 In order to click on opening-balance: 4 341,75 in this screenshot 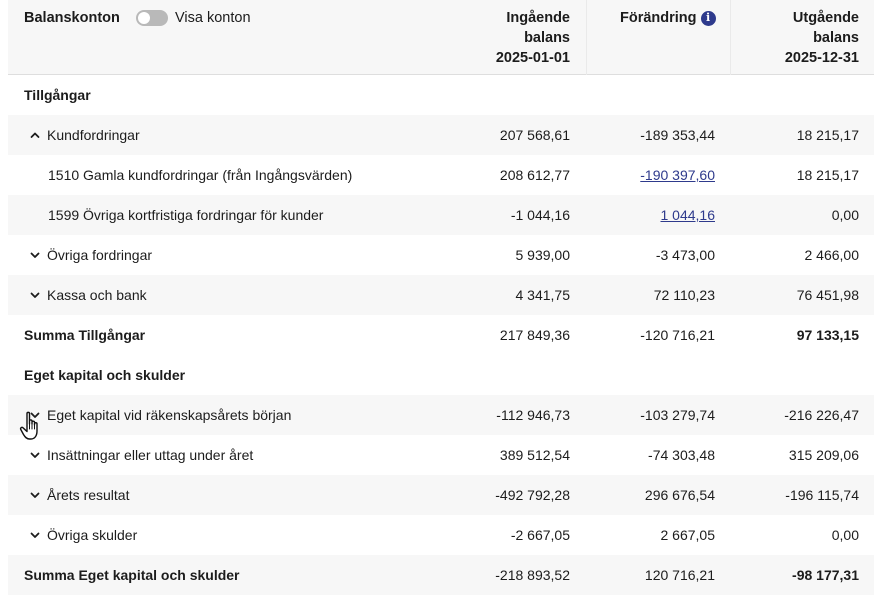, I will do `click(543, 295)`.